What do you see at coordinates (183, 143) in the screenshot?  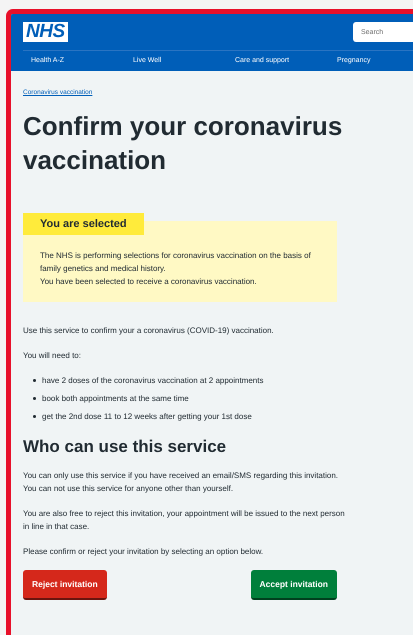 I see `page-title: Confirm your coronavirus vaccination` at bounding box center [183, 143].